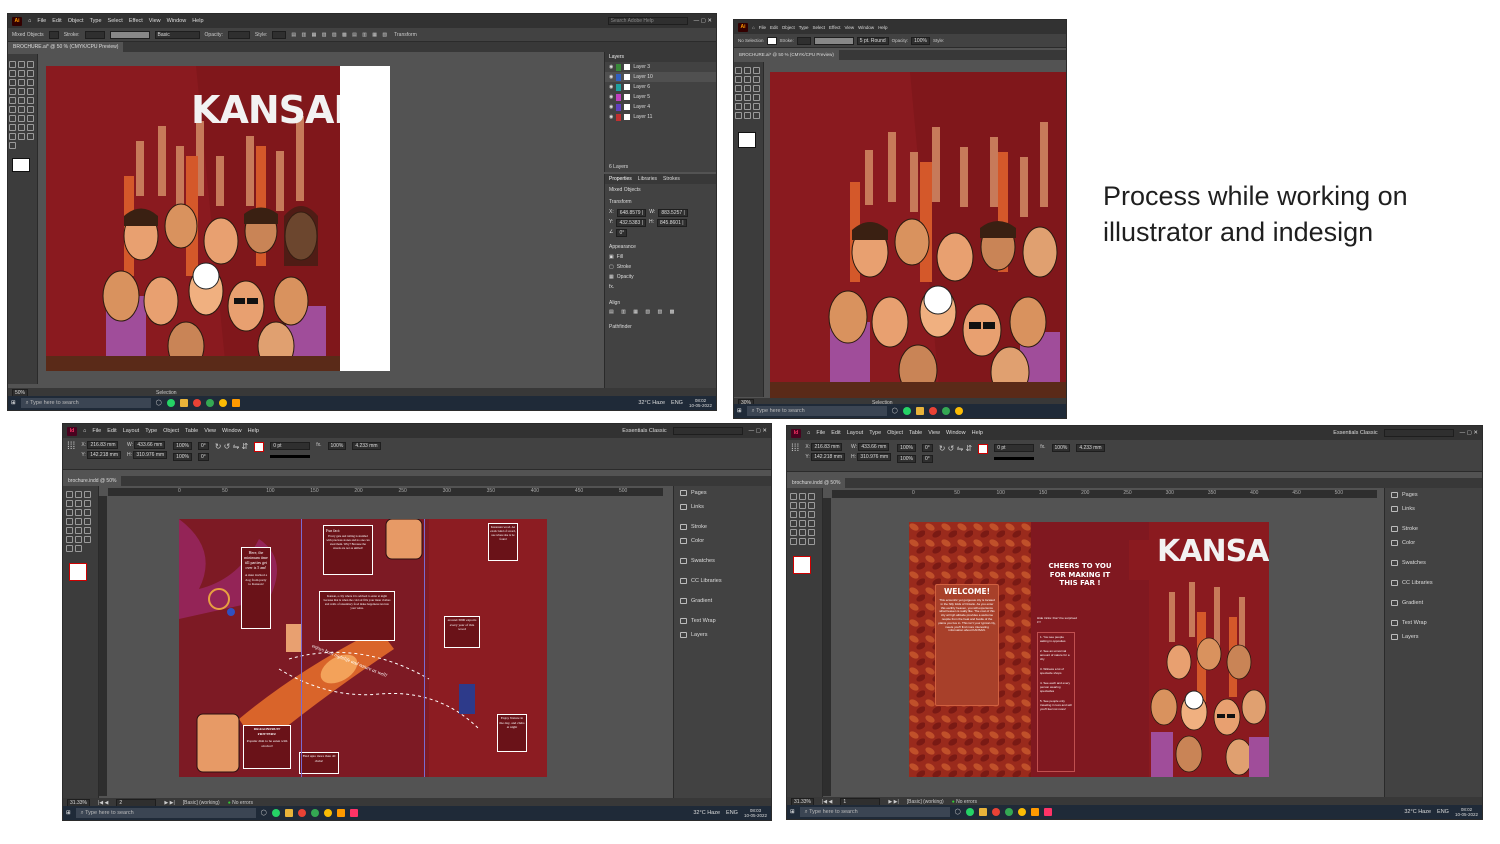 The image size is (1500, 844). Describe the element at coordinates (738, 97) in the screenshot. I see `paintbrush-tool-icon` at that location.